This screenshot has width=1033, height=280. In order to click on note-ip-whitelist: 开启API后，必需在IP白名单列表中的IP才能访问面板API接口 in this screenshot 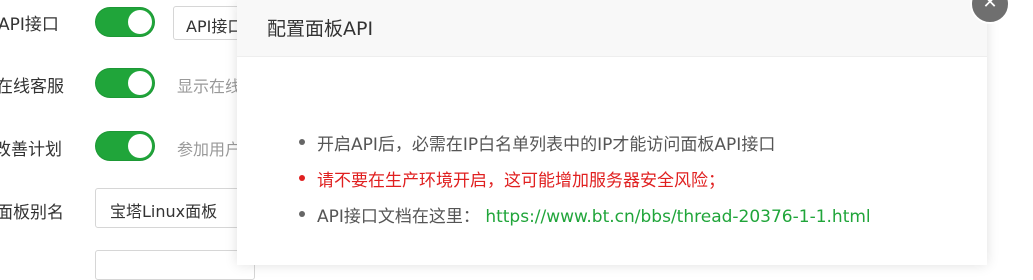, I will do `click(585, 148)`.